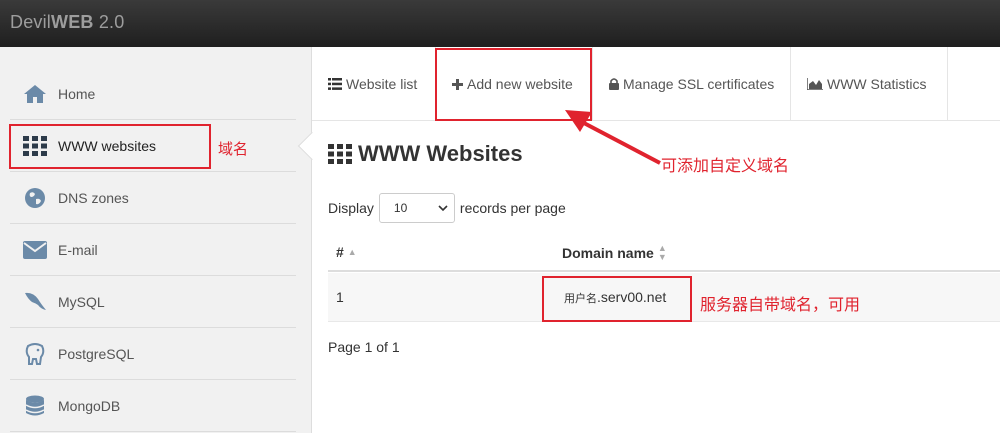 The width and height of the screenshot is (1000, 433). Describe the element at coordinates (96, 354) in the screenshot. I see `sidebar-item-label: PostgreSQL` at that location.